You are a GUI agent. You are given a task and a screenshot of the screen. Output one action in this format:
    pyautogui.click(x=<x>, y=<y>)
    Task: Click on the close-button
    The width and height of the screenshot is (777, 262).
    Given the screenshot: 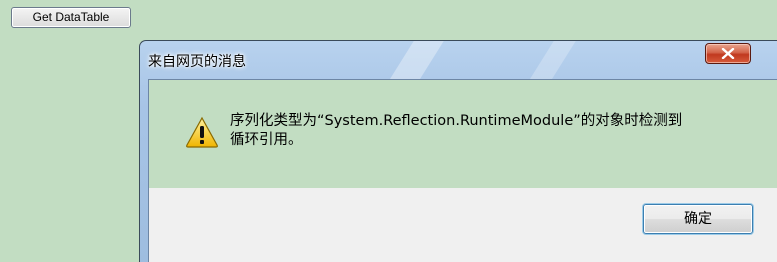 What is the action you would take?
    pyautogui.click(x=728, y=53)
    